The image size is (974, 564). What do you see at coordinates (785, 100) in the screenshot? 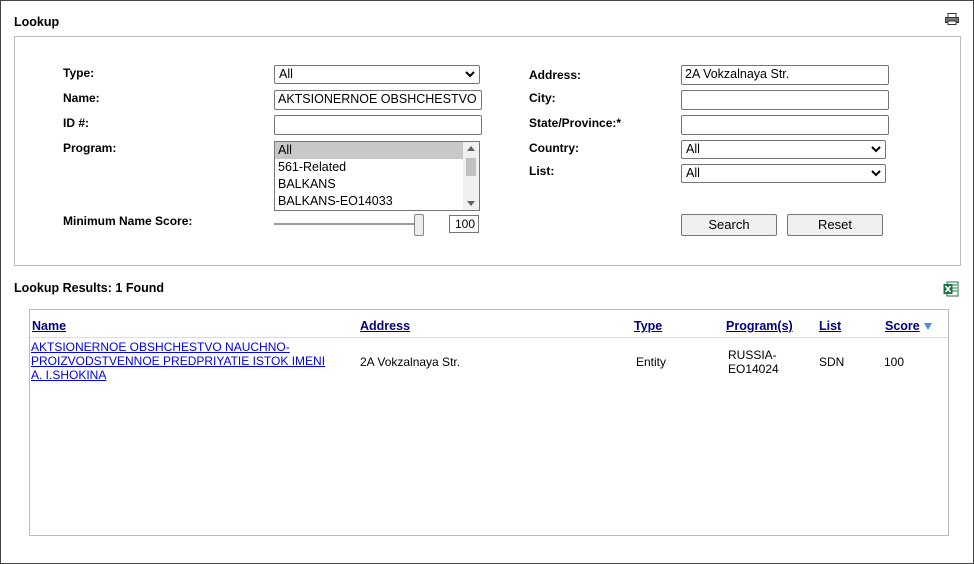
I see `city-input` at bounding box center [785, 100].